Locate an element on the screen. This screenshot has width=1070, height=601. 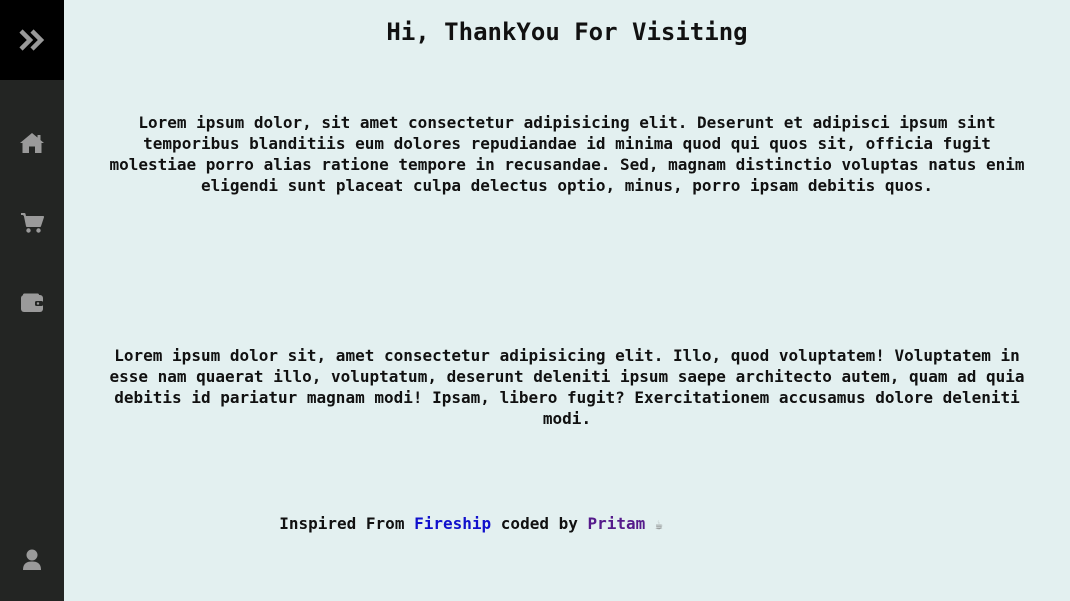
footer: Inspired From Fireship coded by Pritam ☕ is located at coordinates (503, 525).